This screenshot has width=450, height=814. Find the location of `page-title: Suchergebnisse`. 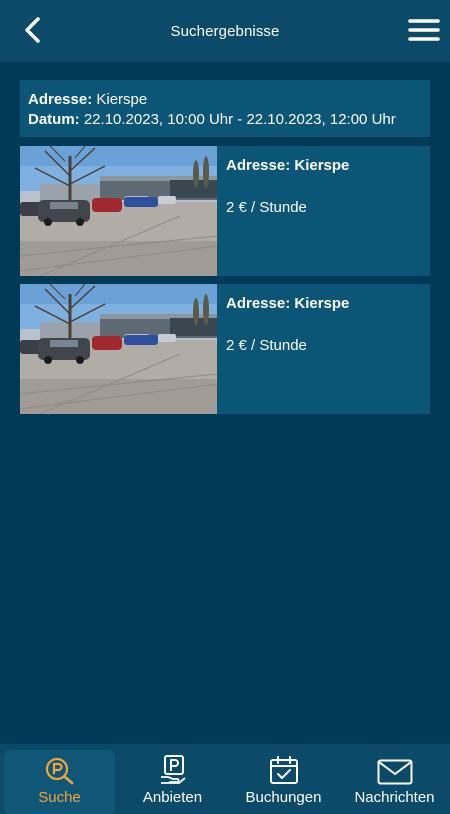

page-title: Suchergebnisse is located at coordinates (225, 31).